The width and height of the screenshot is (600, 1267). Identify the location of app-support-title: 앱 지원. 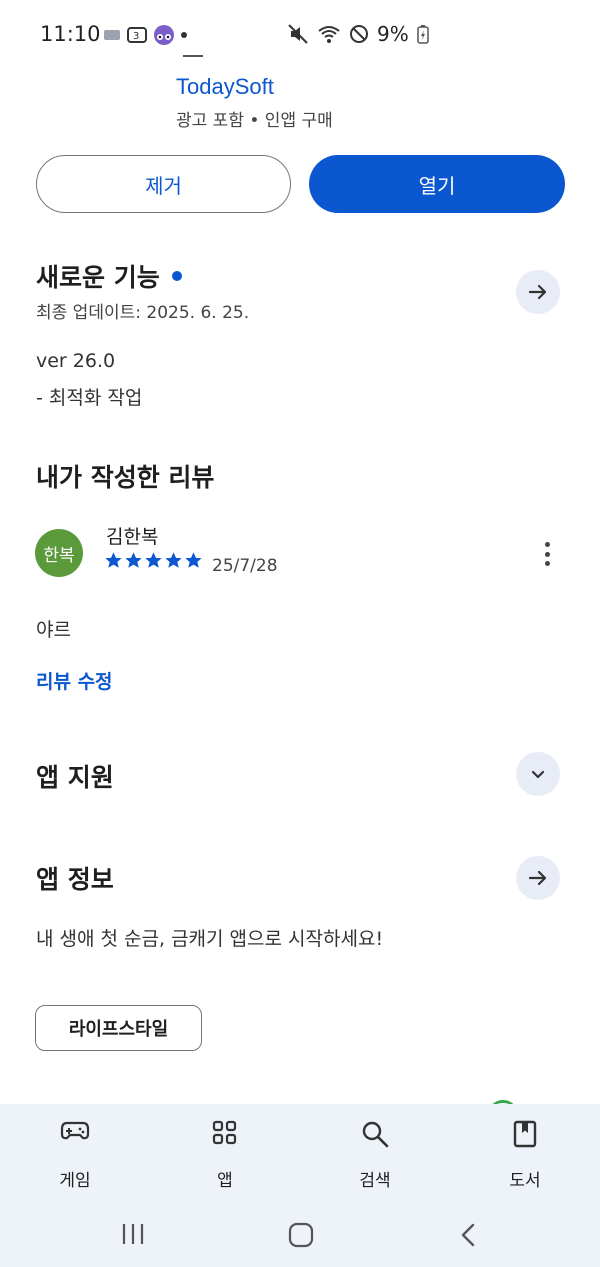
(75, 776).